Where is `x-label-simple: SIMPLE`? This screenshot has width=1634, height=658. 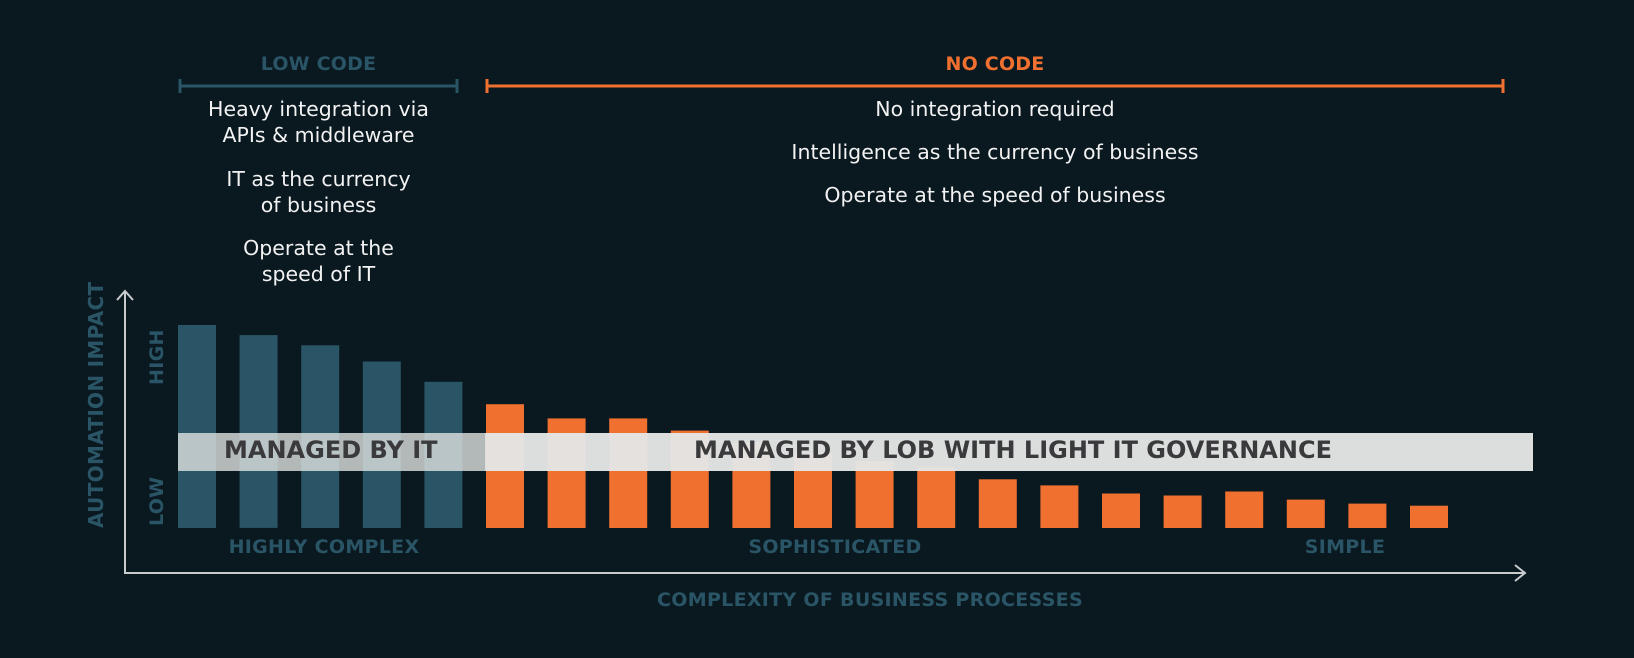 x-label-simple: SIMPLE is located at coordinates (1345, 547).